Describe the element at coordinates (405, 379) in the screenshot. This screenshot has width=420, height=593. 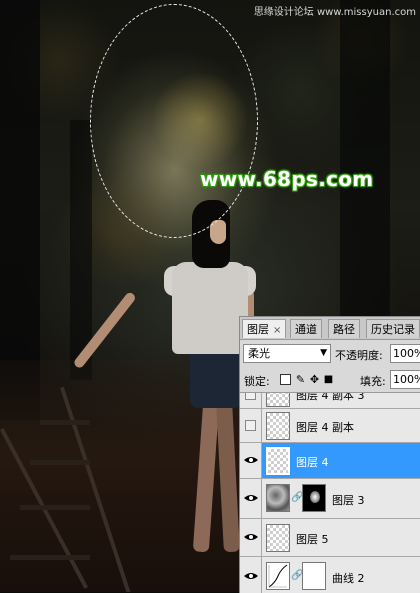
I see `fill-input: 100%` at that location.